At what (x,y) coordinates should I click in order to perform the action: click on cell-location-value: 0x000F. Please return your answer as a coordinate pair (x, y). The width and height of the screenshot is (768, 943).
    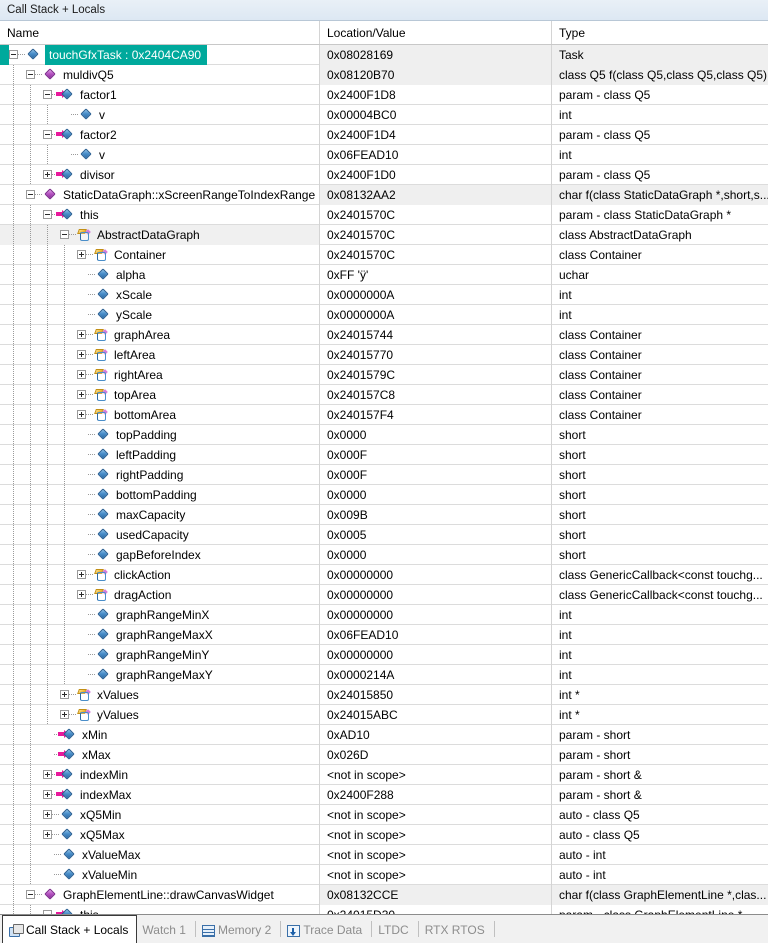
    Looking at the image, I should click on (436, 474).